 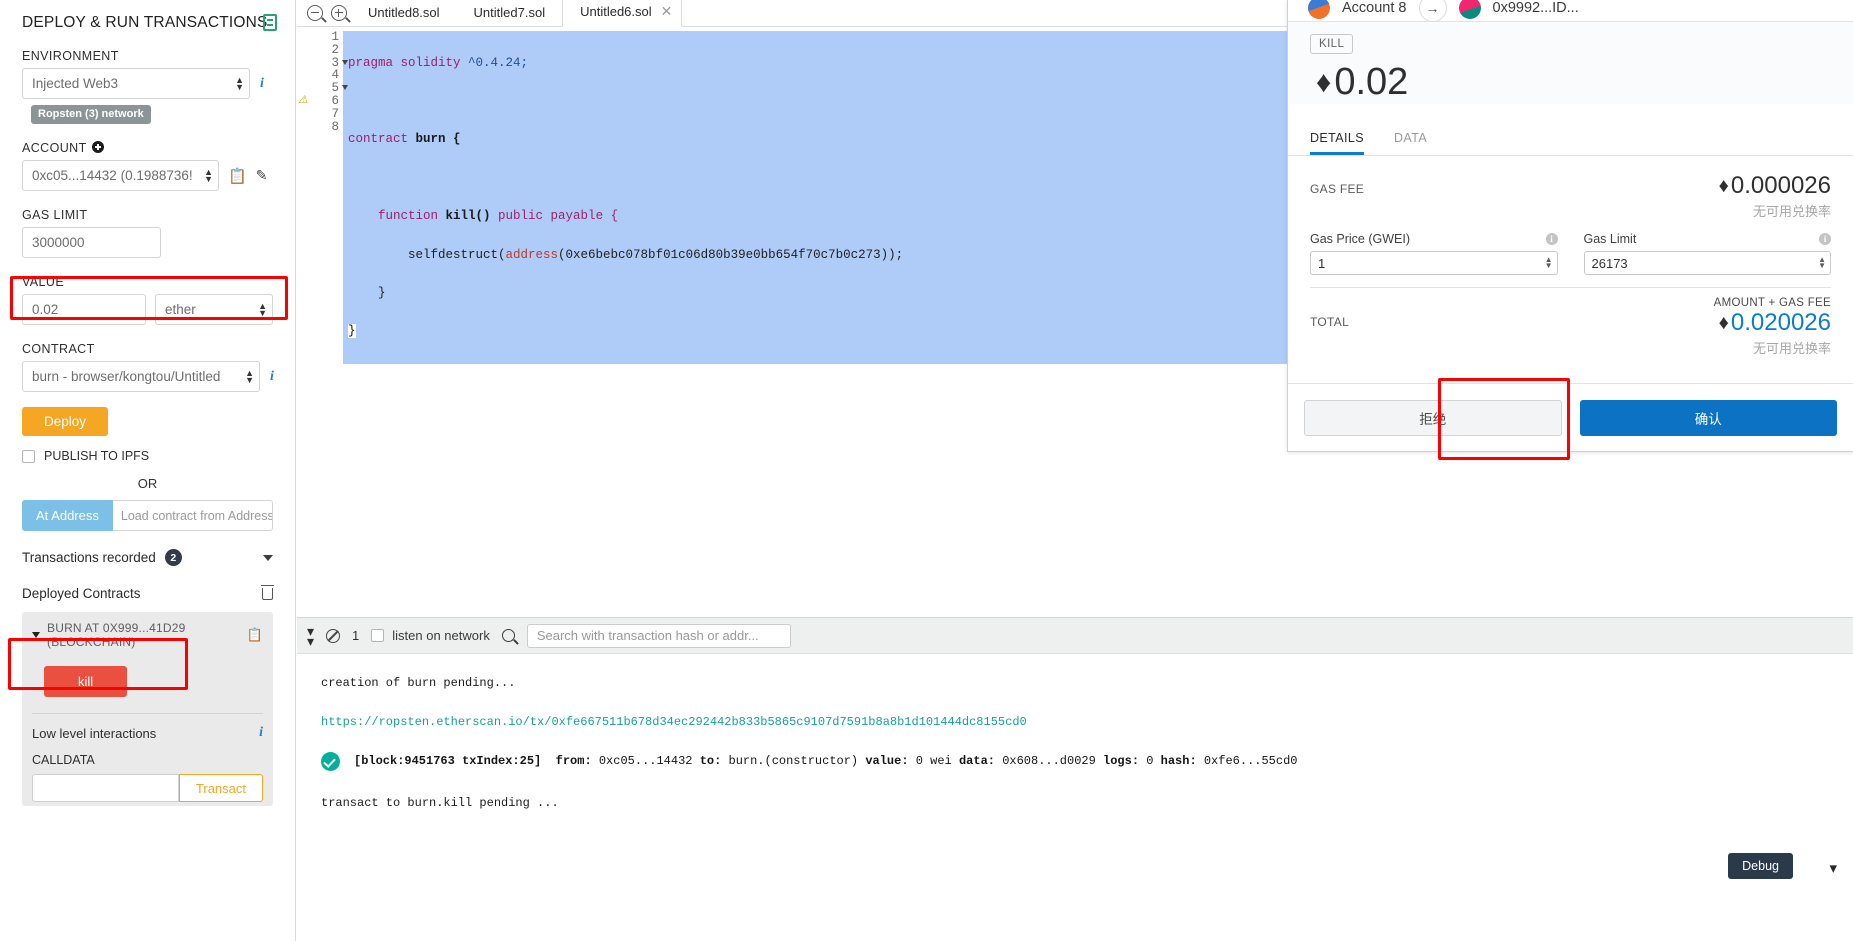 What do you see at coordinates (1833, 868) in the screenshot?
I see `expand-log-icon: ▾` at bounding box center [1833, 868].